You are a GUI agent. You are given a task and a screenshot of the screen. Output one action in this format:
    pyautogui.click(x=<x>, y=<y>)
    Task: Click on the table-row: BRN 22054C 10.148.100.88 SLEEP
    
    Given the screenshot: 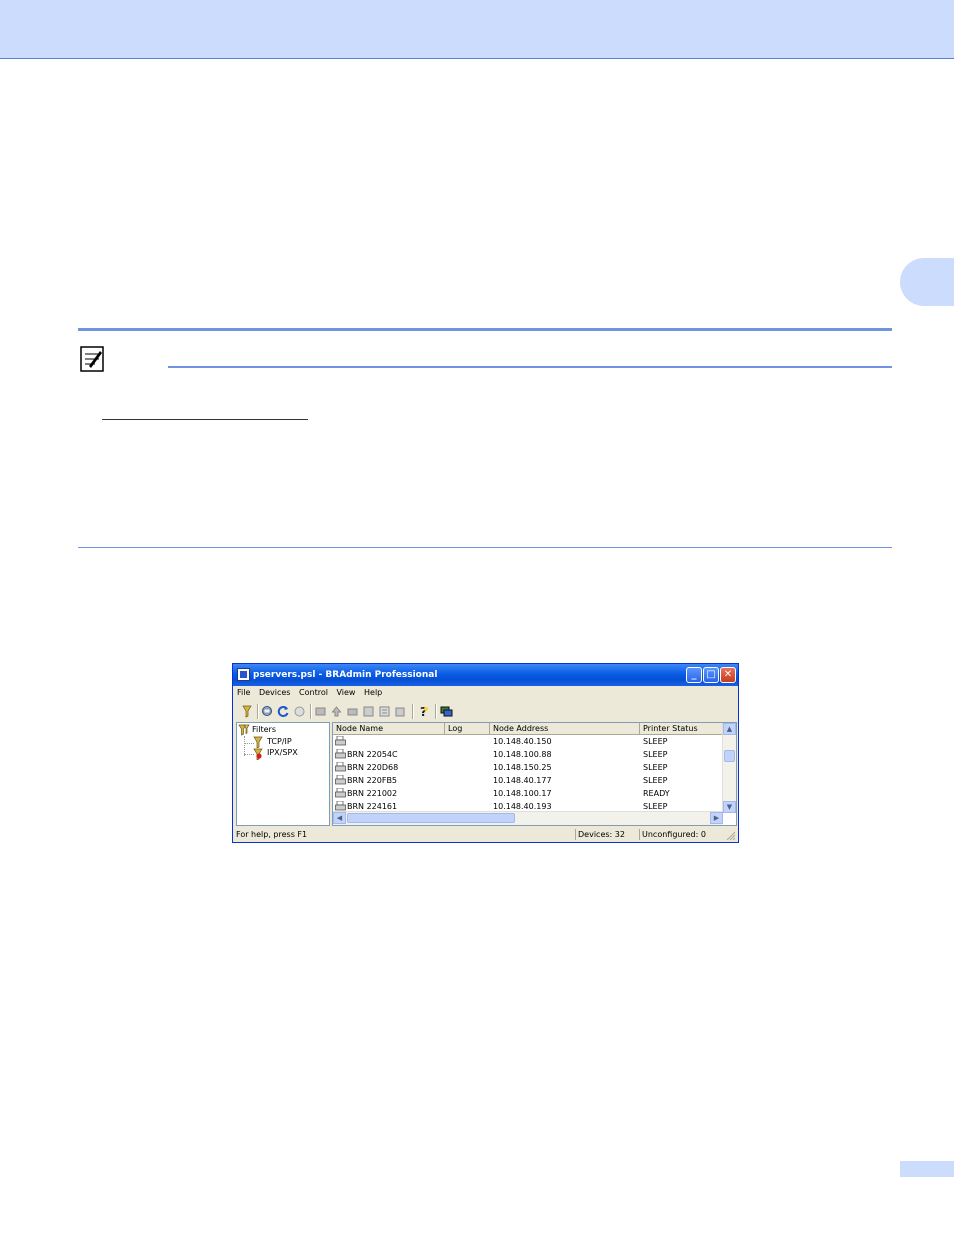 What is the action you would take?
    pyautogui.click(x=528, y=755)
    